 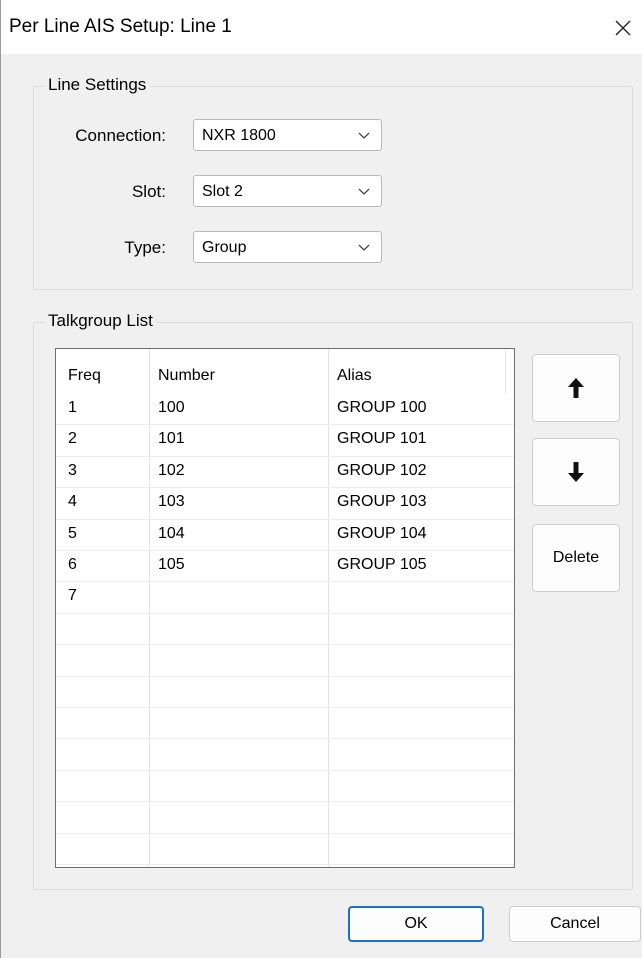 What do you see at coordinates (72, 501) in the screenshot?
I see `cell-freq: 4` at bounding box center [72, 501].